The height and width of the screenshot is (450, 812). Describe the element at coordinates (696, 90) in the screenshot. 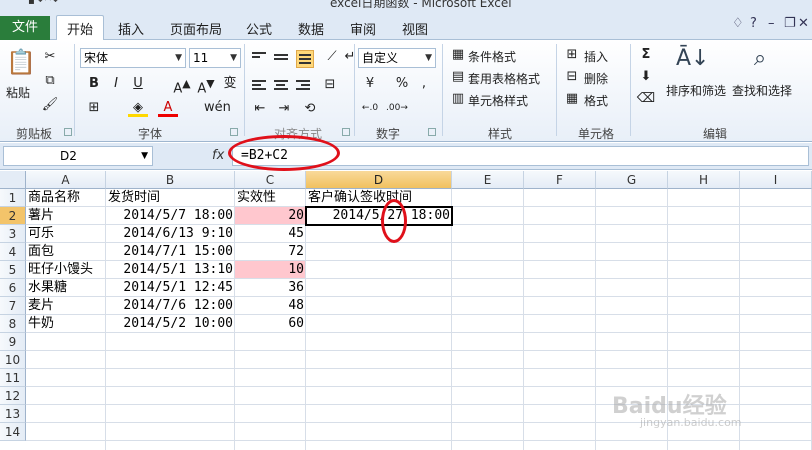

I see `sort-filter-button: 排序和筛选` at that location.